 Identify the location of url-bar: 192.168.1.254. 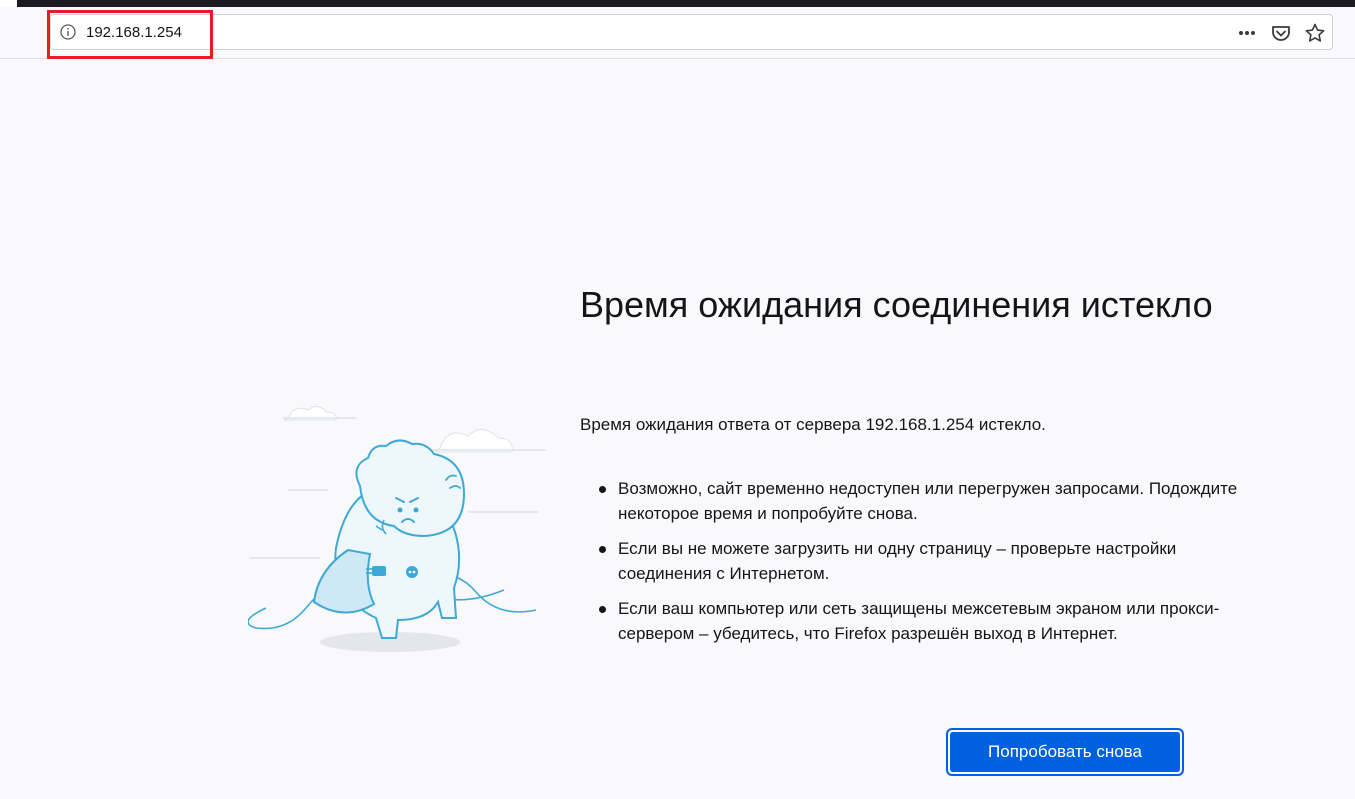
(691, 32).